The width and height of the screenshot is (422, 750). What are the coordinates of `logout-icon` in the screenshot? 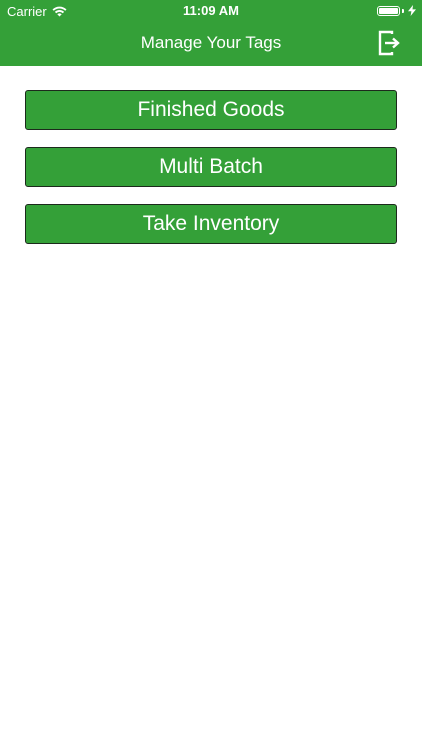 It's located at (389, 43).